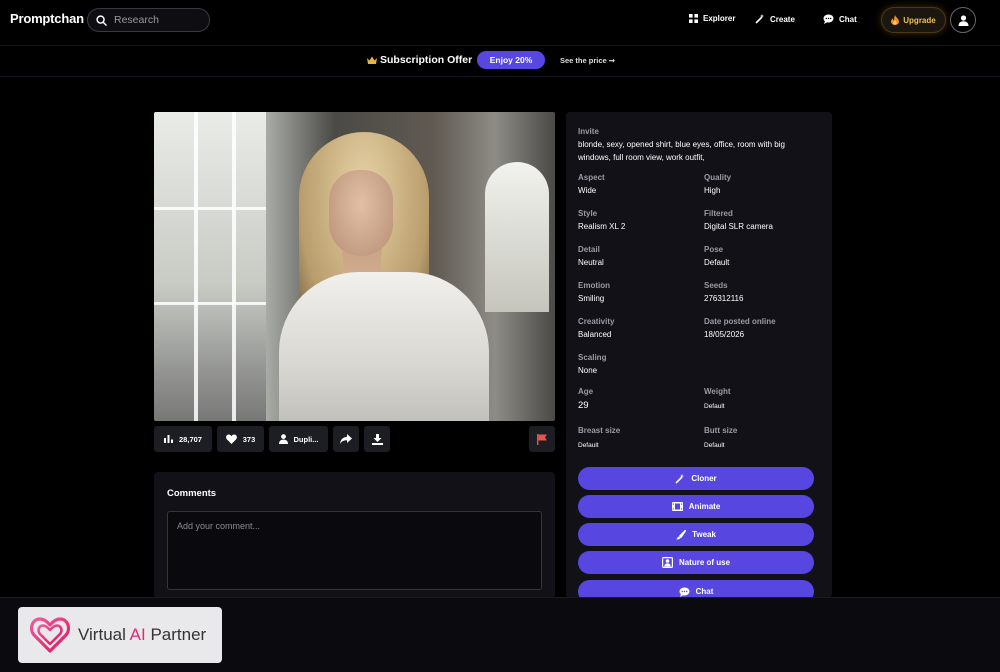 This screenshot has height=672, width=1000. I want to click on pose-label: Pose, so click(714, 249).